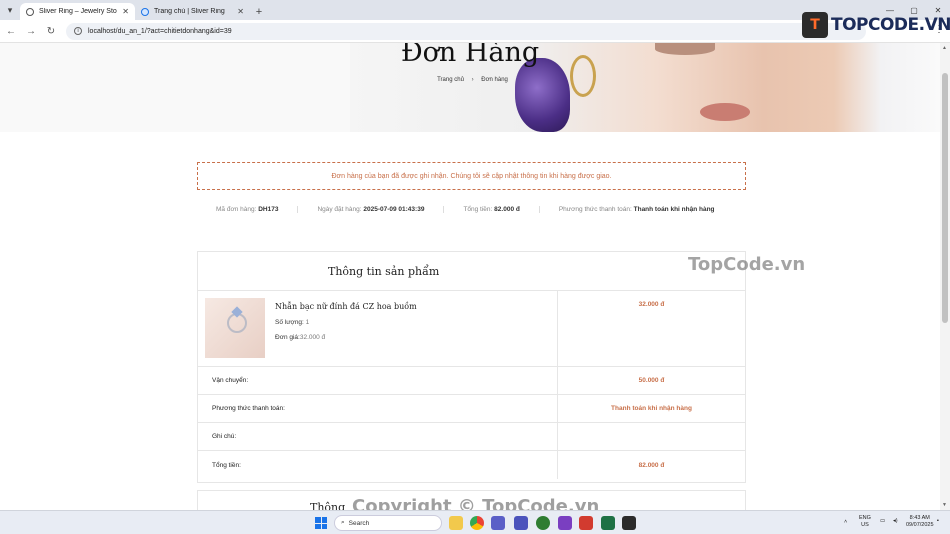  What do you see at coordinates (815, 25) in the screenshot?
I see `logo-mark: T` at bounding box center [815, 25].